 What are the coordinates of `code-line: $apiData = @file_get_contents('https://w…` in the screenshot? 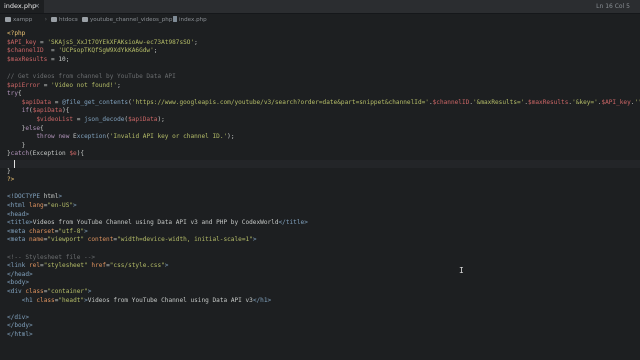 It's located at (323, 103).